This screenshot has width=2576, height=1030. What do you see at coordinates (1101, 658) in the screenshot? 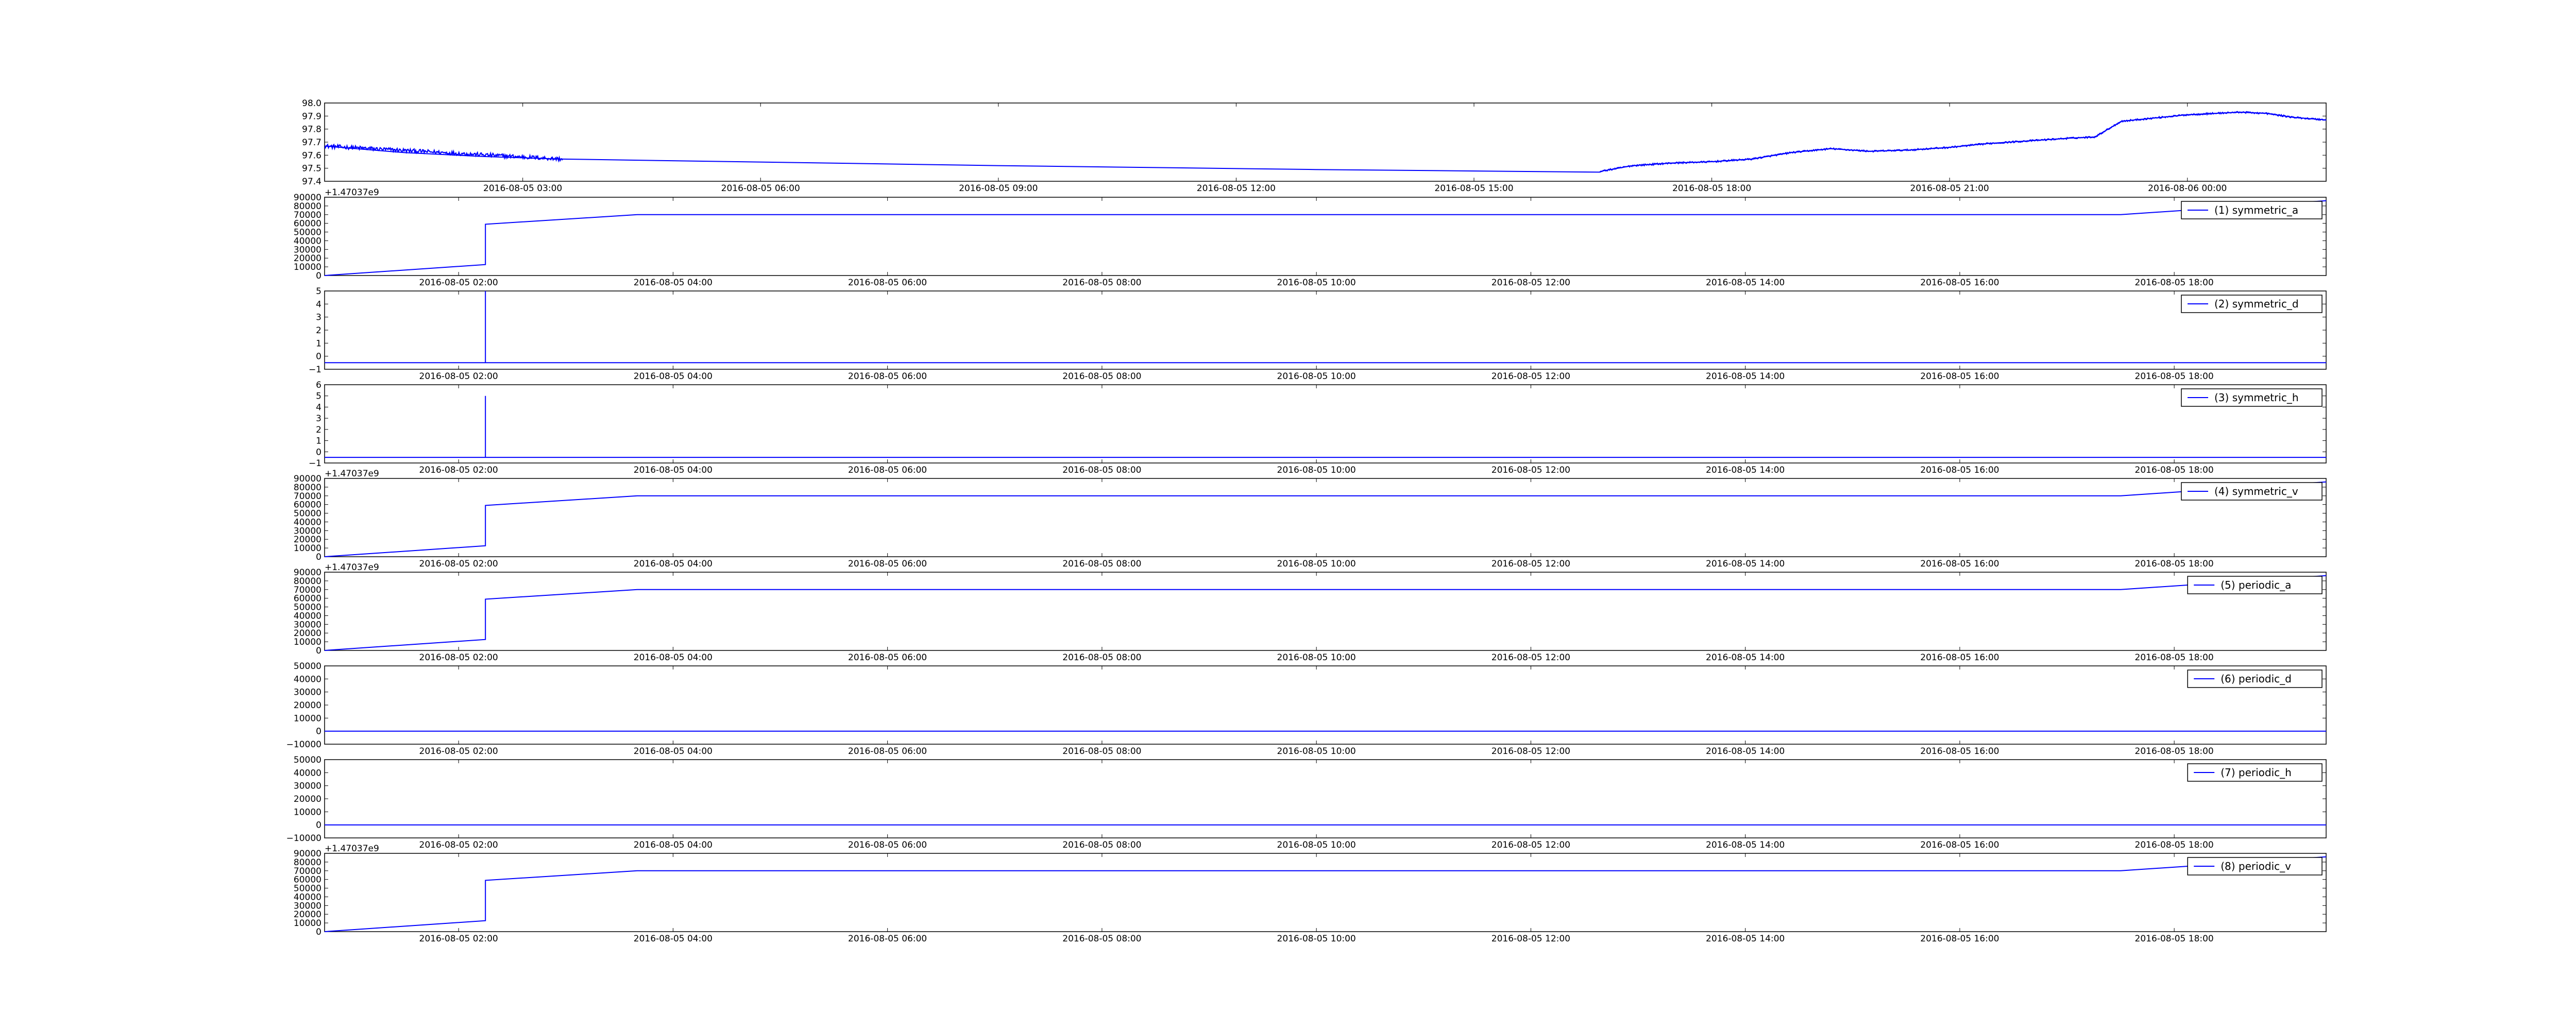
I see `panel-5-xtick-label: 2016-08-05 08:00` at bounding box center [1101, 658].